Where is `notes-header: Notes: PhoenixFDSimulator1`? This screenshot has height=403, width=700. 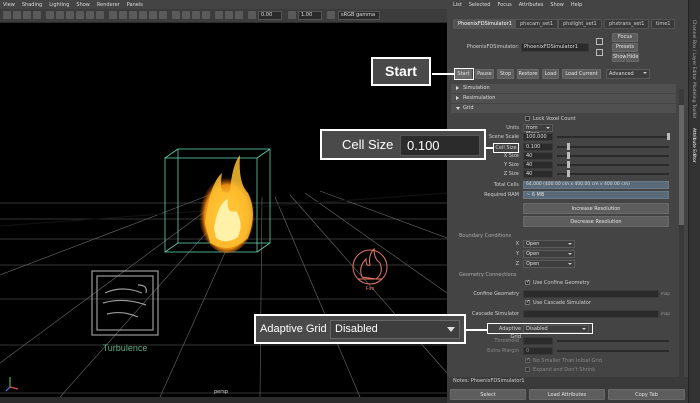
notes-header: Notes: PhoenixFDSimulator1 is located at coordinates (567, 381).